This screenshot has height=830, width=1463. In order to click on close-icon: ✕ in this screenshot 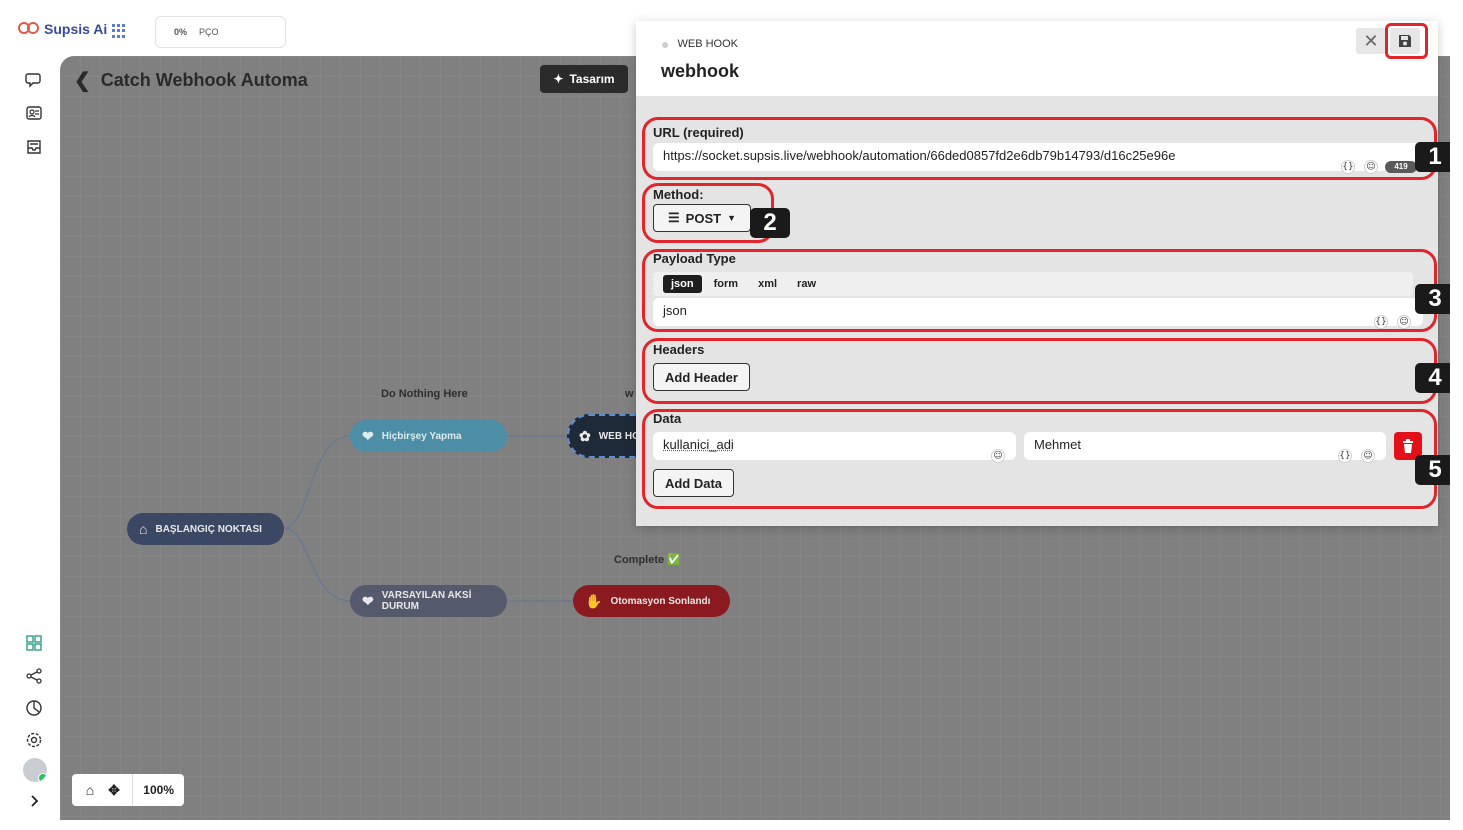, I will do `click(1371, 41)`.